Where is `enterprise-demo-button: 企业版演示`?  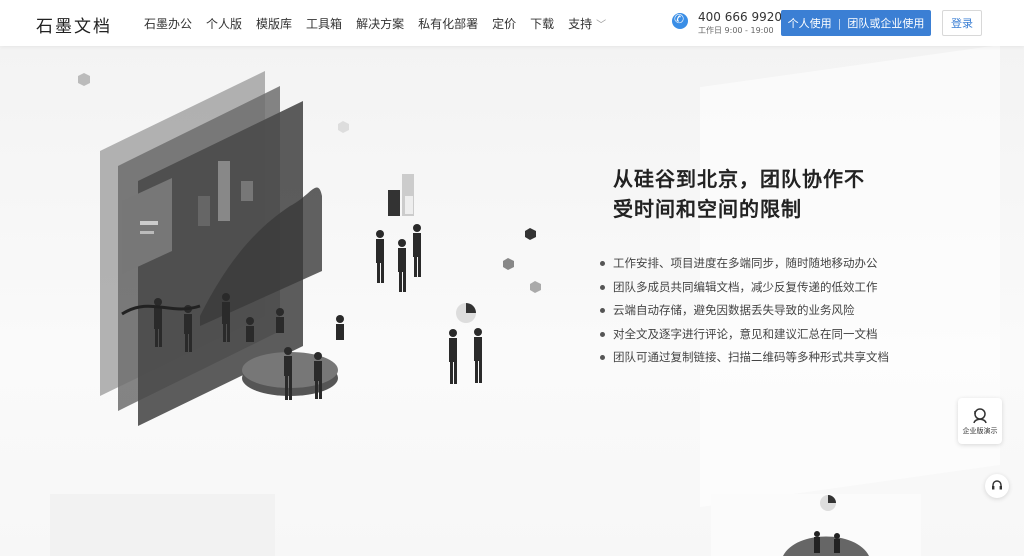
enterprise-demo-button: 企业版演示 is located at coordinates (980, 421).